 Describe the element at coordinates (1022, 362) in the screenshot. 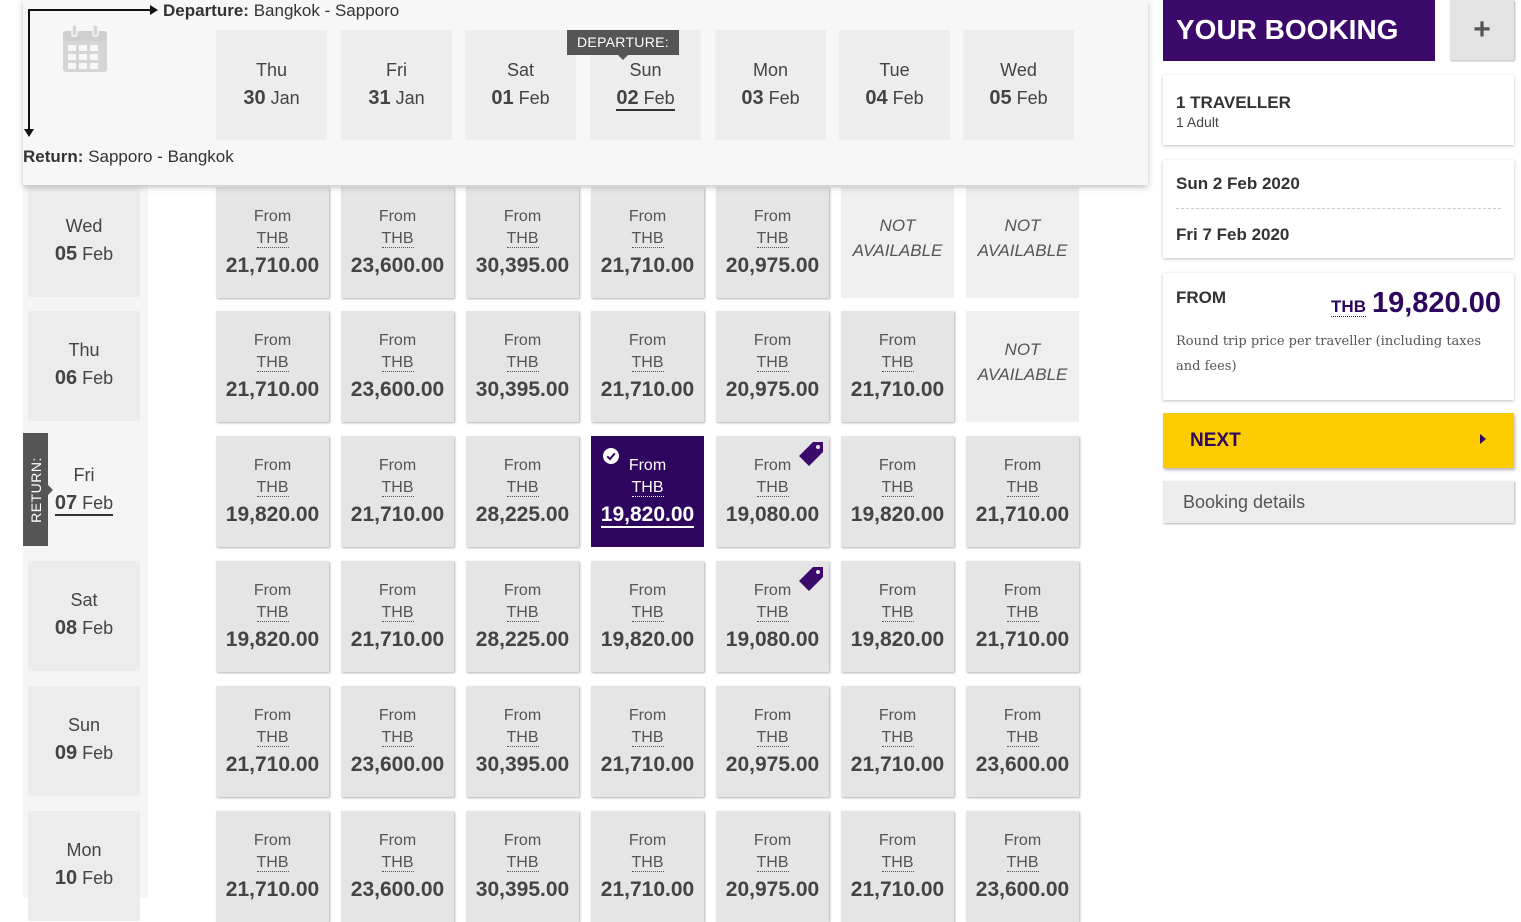

I see `not-available-label: NOT AVAILABLE` at that location.